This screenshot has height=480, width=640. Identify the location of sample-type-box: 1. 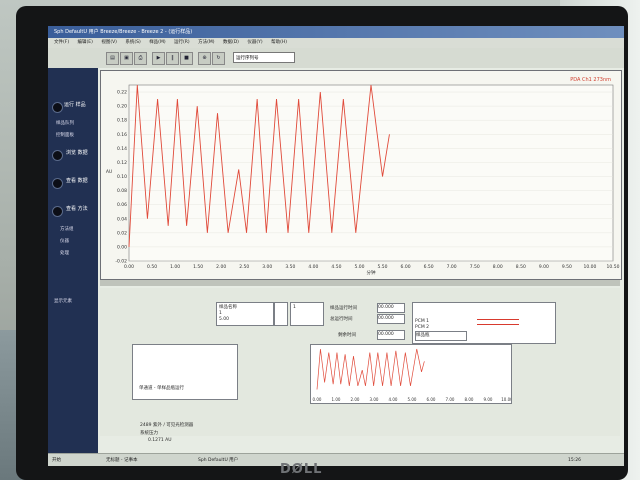
(307, 314).